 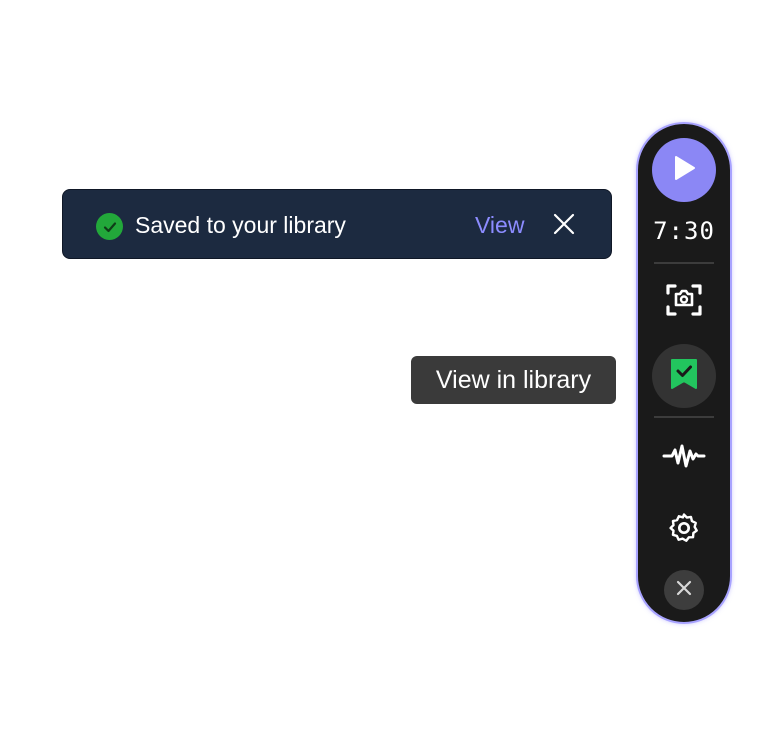 I want to click on bookmark-check-icon, so click(x=684, y=376).